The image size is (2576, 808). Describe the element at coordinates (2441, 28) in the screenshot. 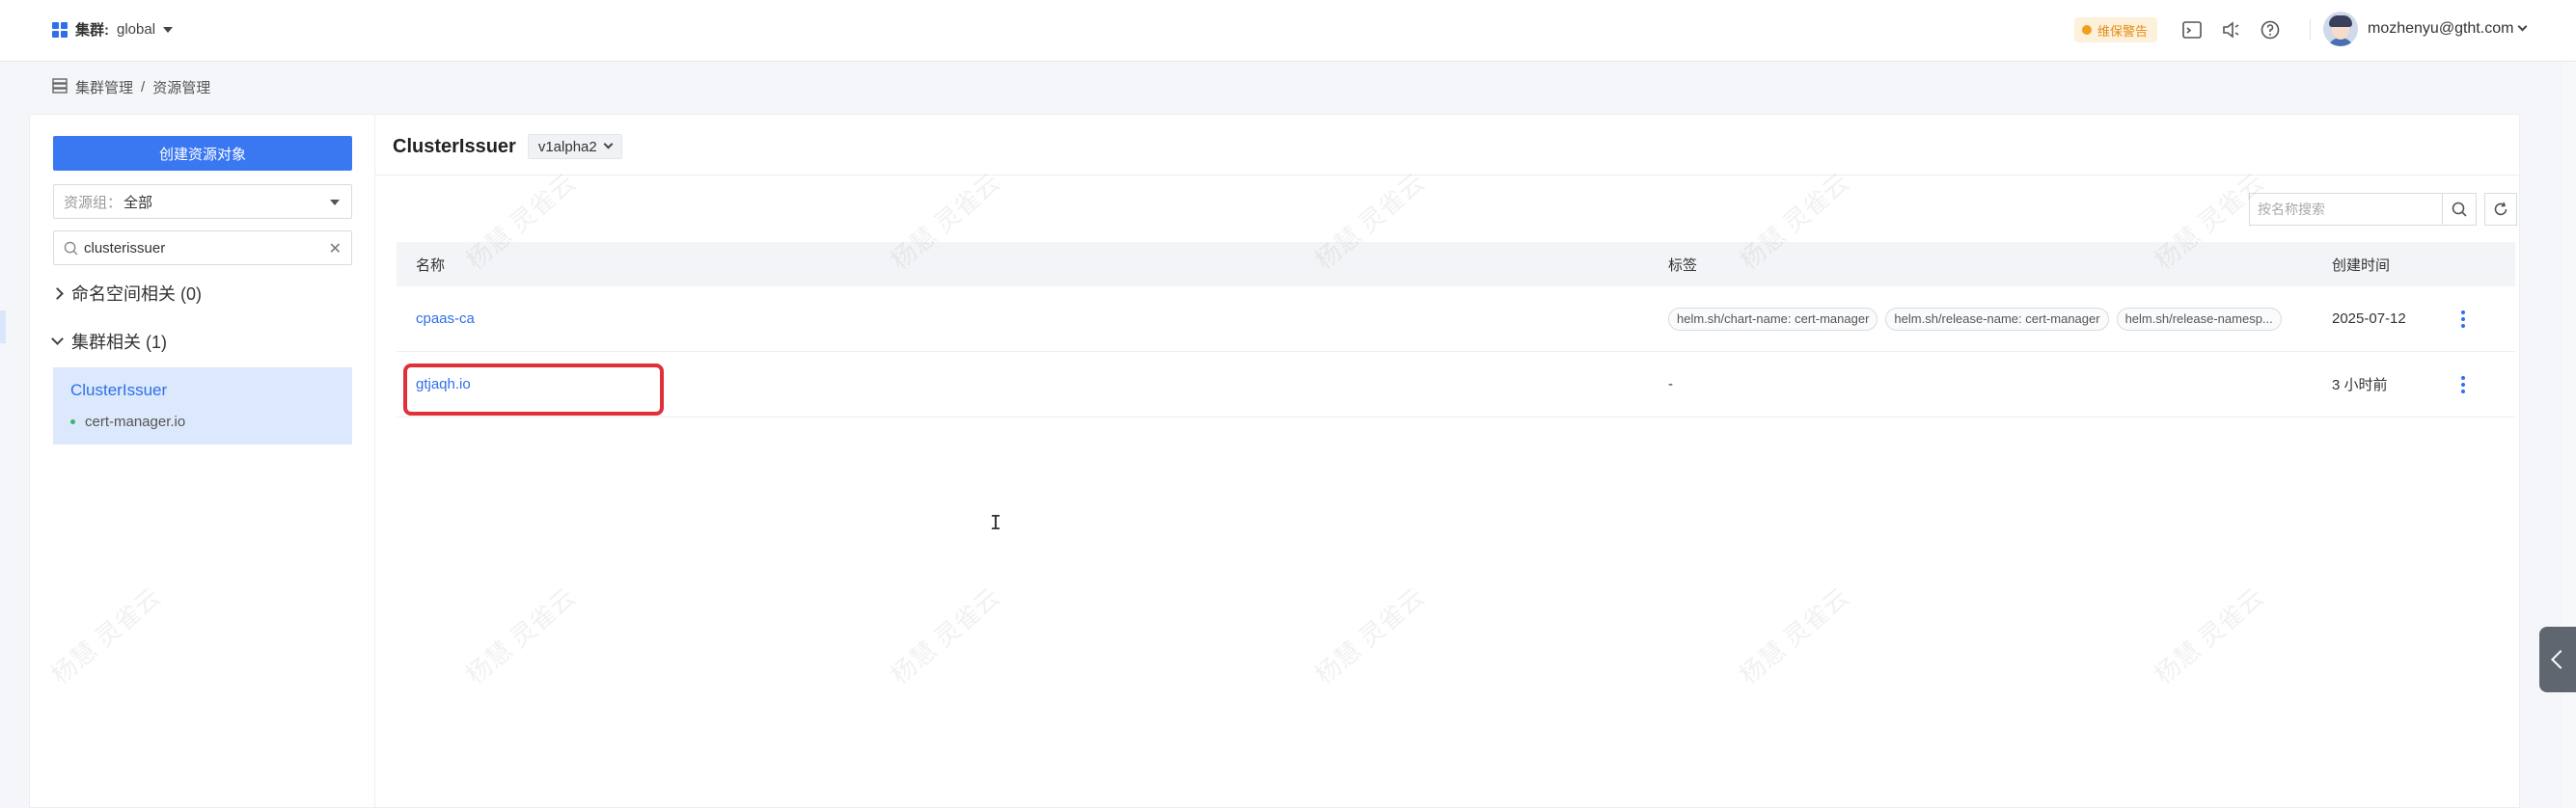

I see `user-email: mozhenyu@gtht.com` at that location.